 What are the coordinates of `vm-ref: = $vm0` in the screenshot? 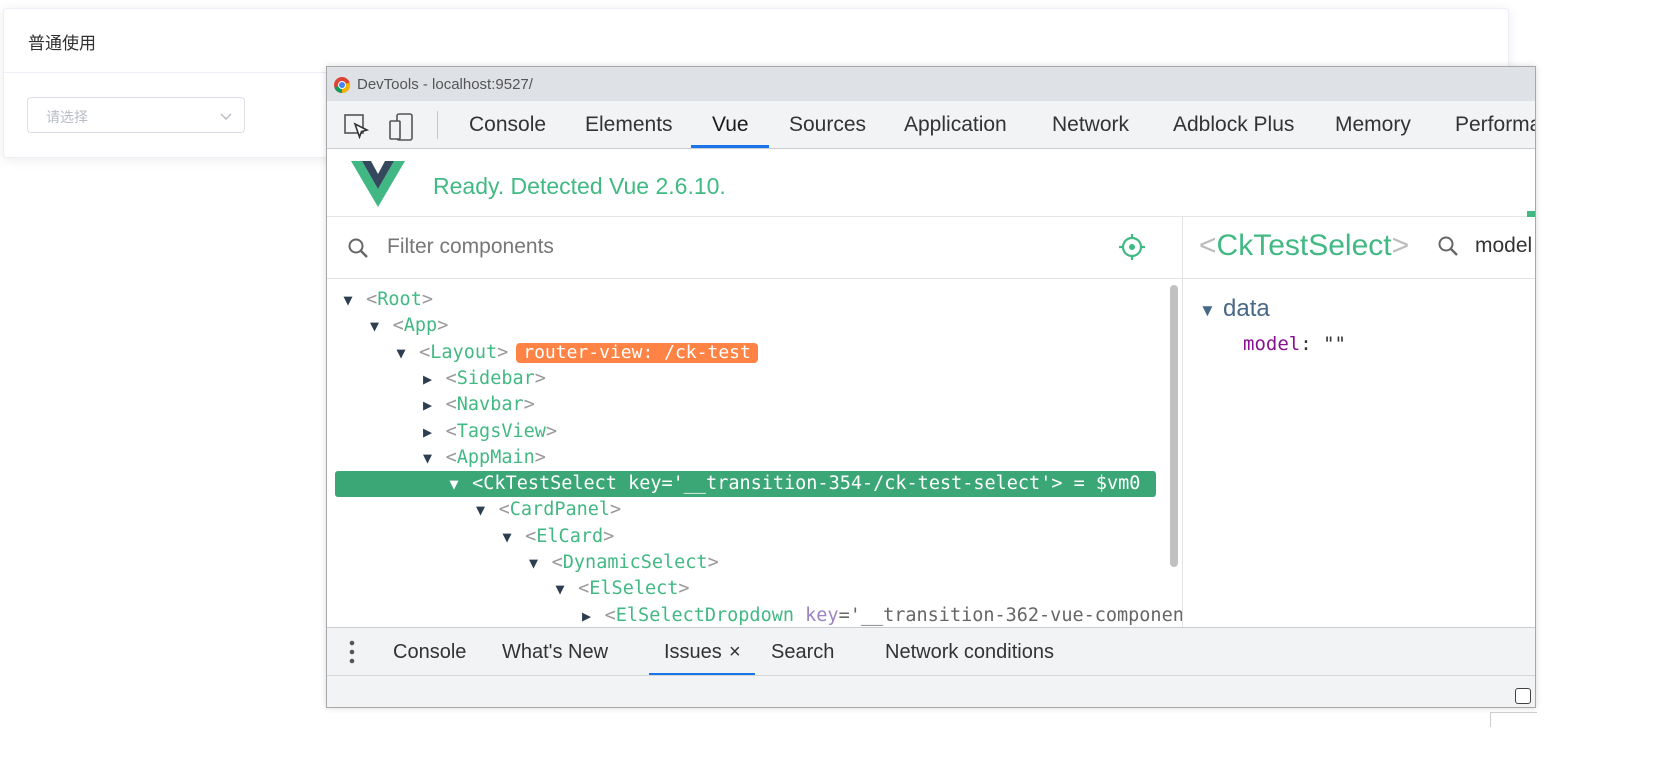 It's located at (1101, 484).